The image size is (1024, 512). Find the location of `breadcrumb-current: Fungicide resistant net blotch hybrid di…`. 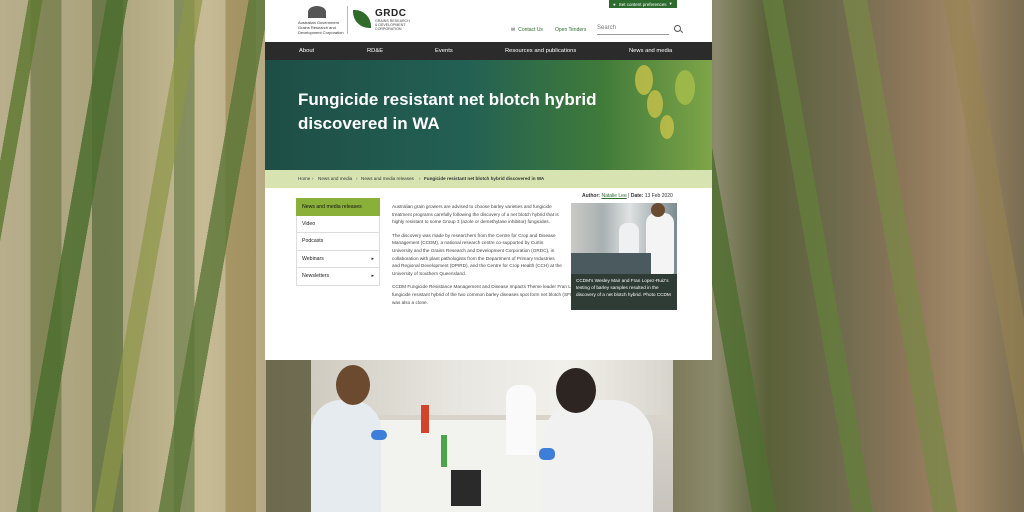

breadcrumb-current: Fungicide resistant net blotch hybrid di… is located at coordinates (484, 178).